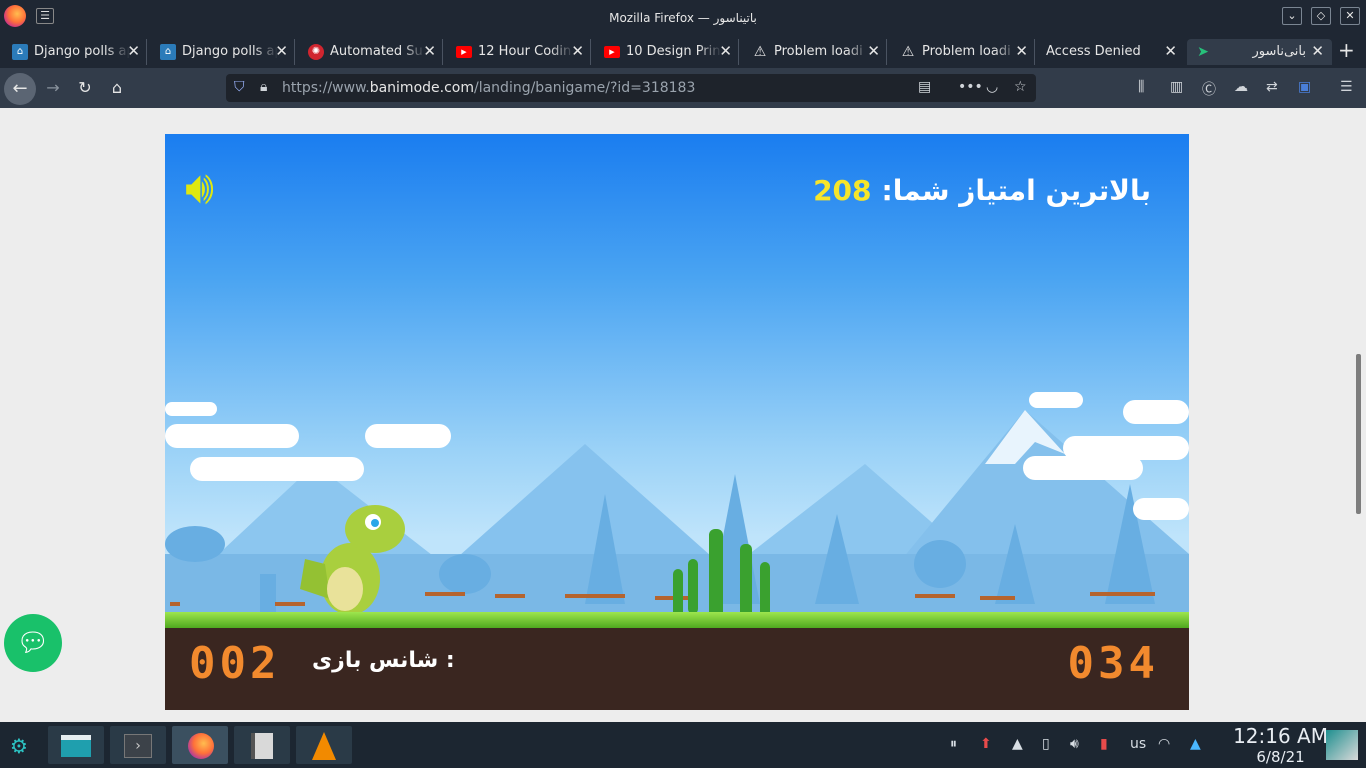 Image resolution: width=1366 pixels, height=768 pixels. Describe the element at coordinates (1113, 663) in the screenshot. I see `current-score: 034` at that location.